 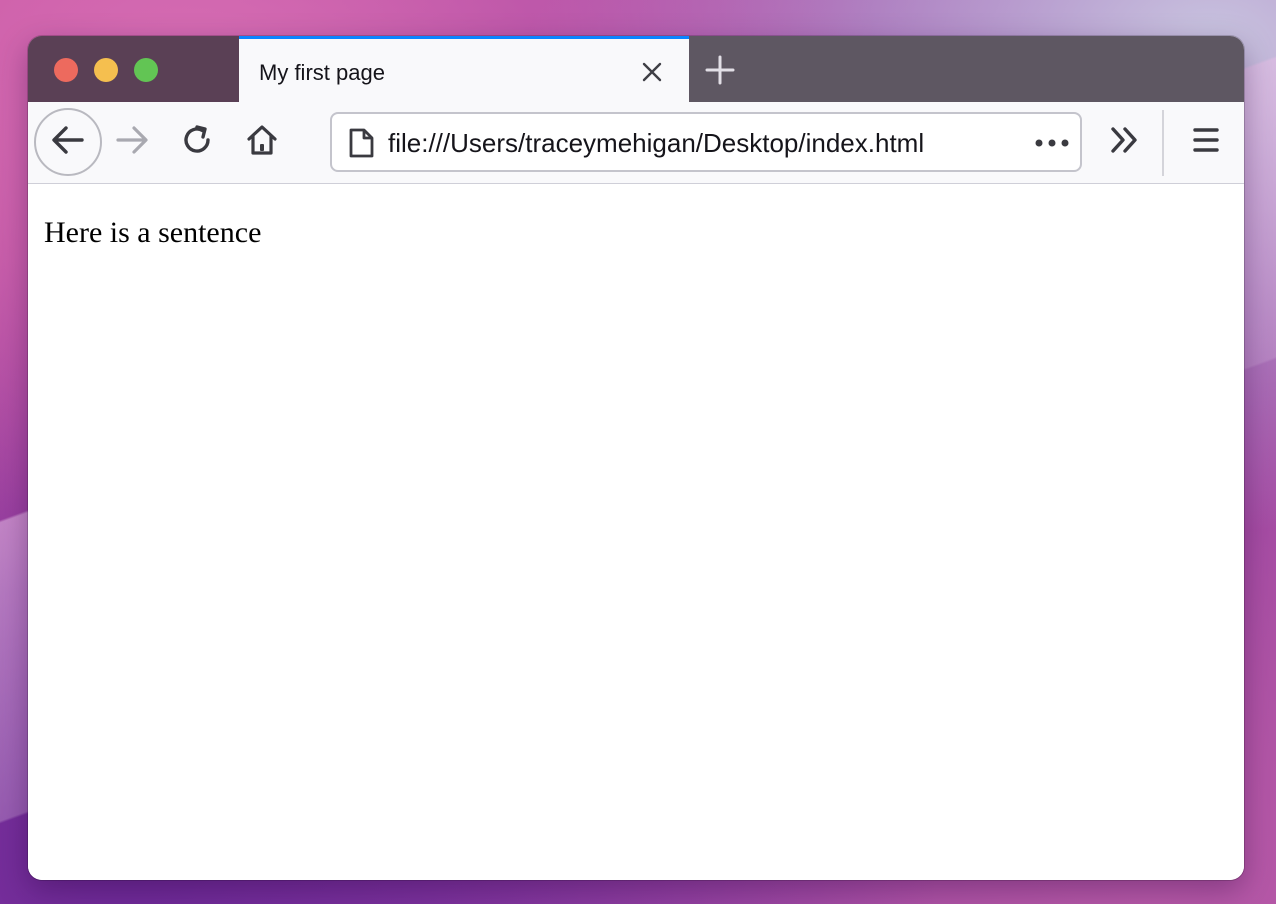 I want to click on reload-button, so click(x=198, y=142).